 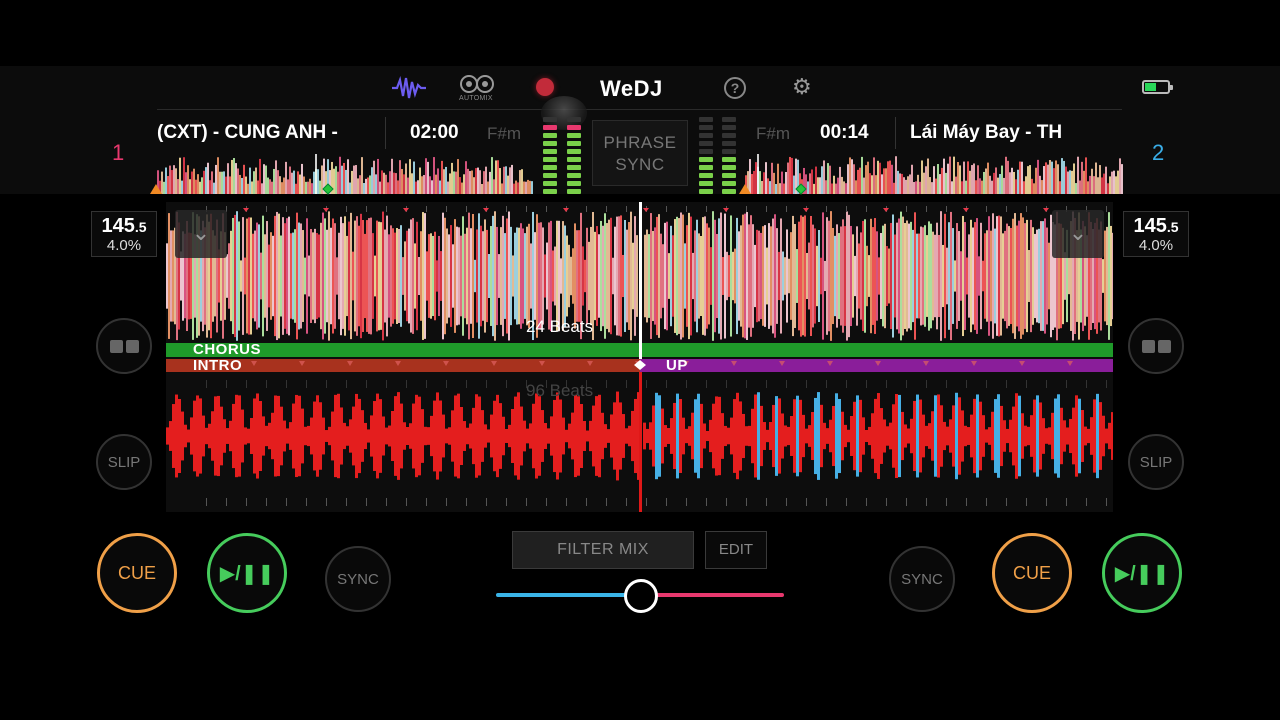 I want to click on deck-b-bpm-display: 145.5 4.0%, so click(x=1156, y=234).